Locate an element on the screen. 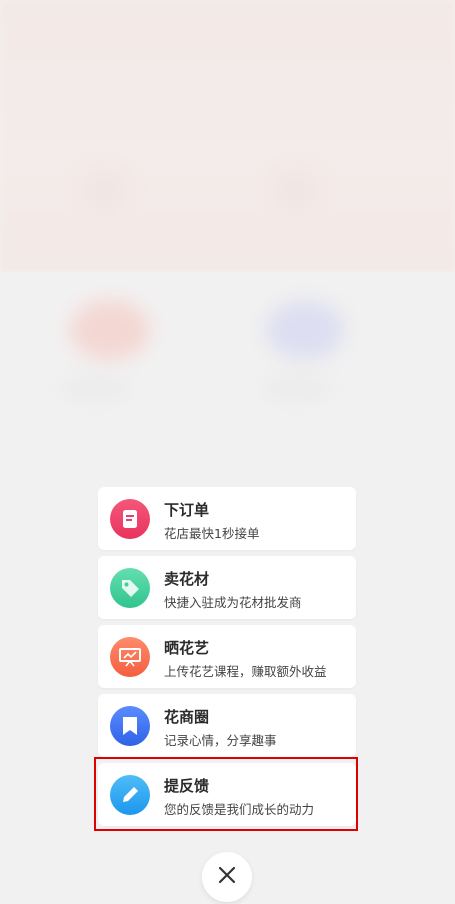 Image resolution: width=455 pixels, height=904 pixels. order-doc-icon is located at coordinates (130, 519).